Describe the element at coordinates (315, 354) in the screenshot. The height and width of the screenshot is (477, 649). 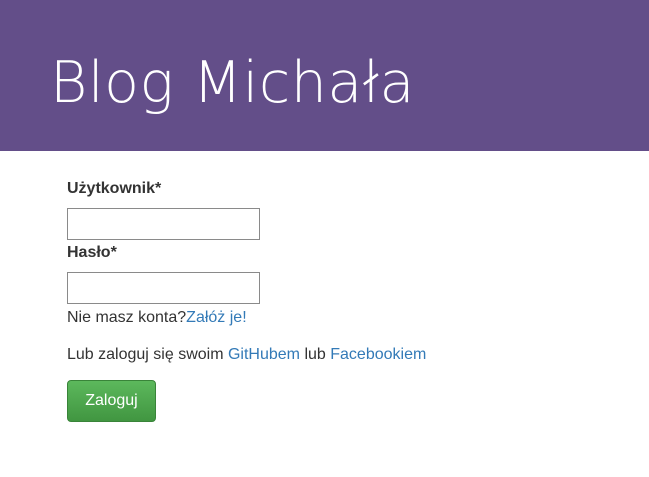
I see `social-middle-text: lub` at that location.